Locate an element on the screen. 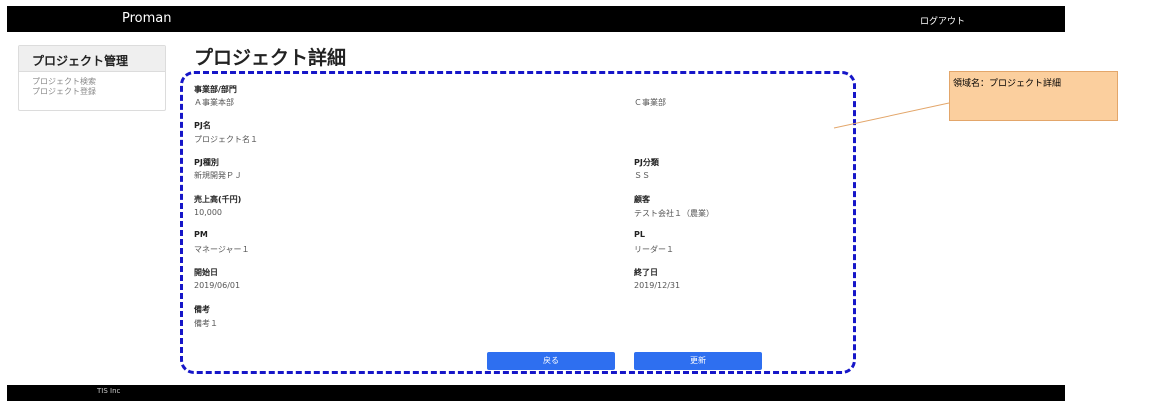  copyright-text: TIS Inc is located at coordinates (109, 391).